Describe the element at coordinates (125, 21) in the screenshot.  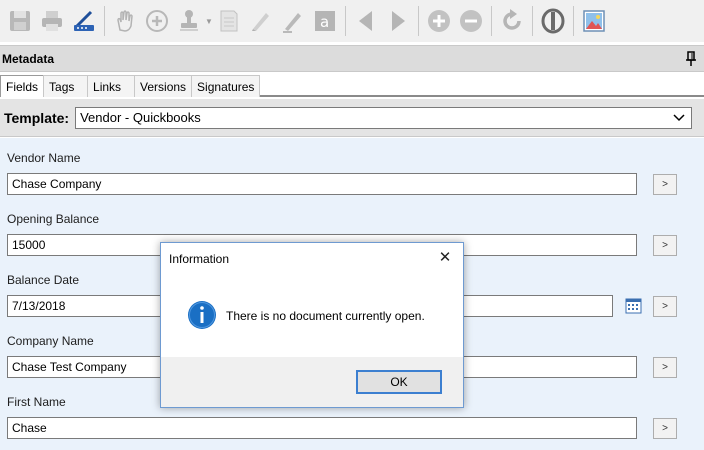
I see `hand-pan-icon` at that location.